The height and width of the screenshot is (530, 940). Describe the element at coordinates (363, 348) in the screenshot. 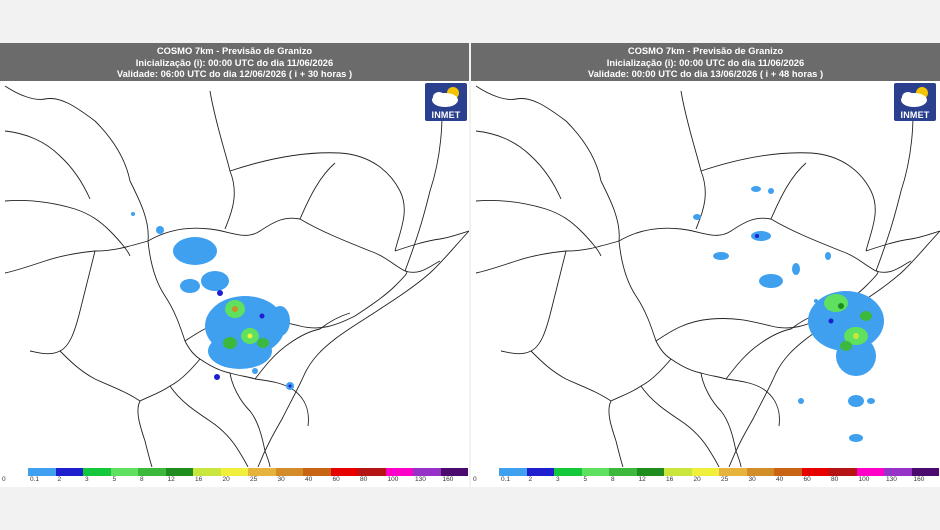

I see `coastline` at that location.